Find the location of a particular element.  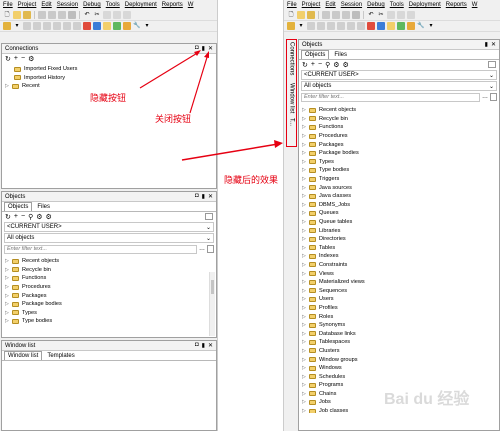

hide-arrow is located at coordinates (169, 70).